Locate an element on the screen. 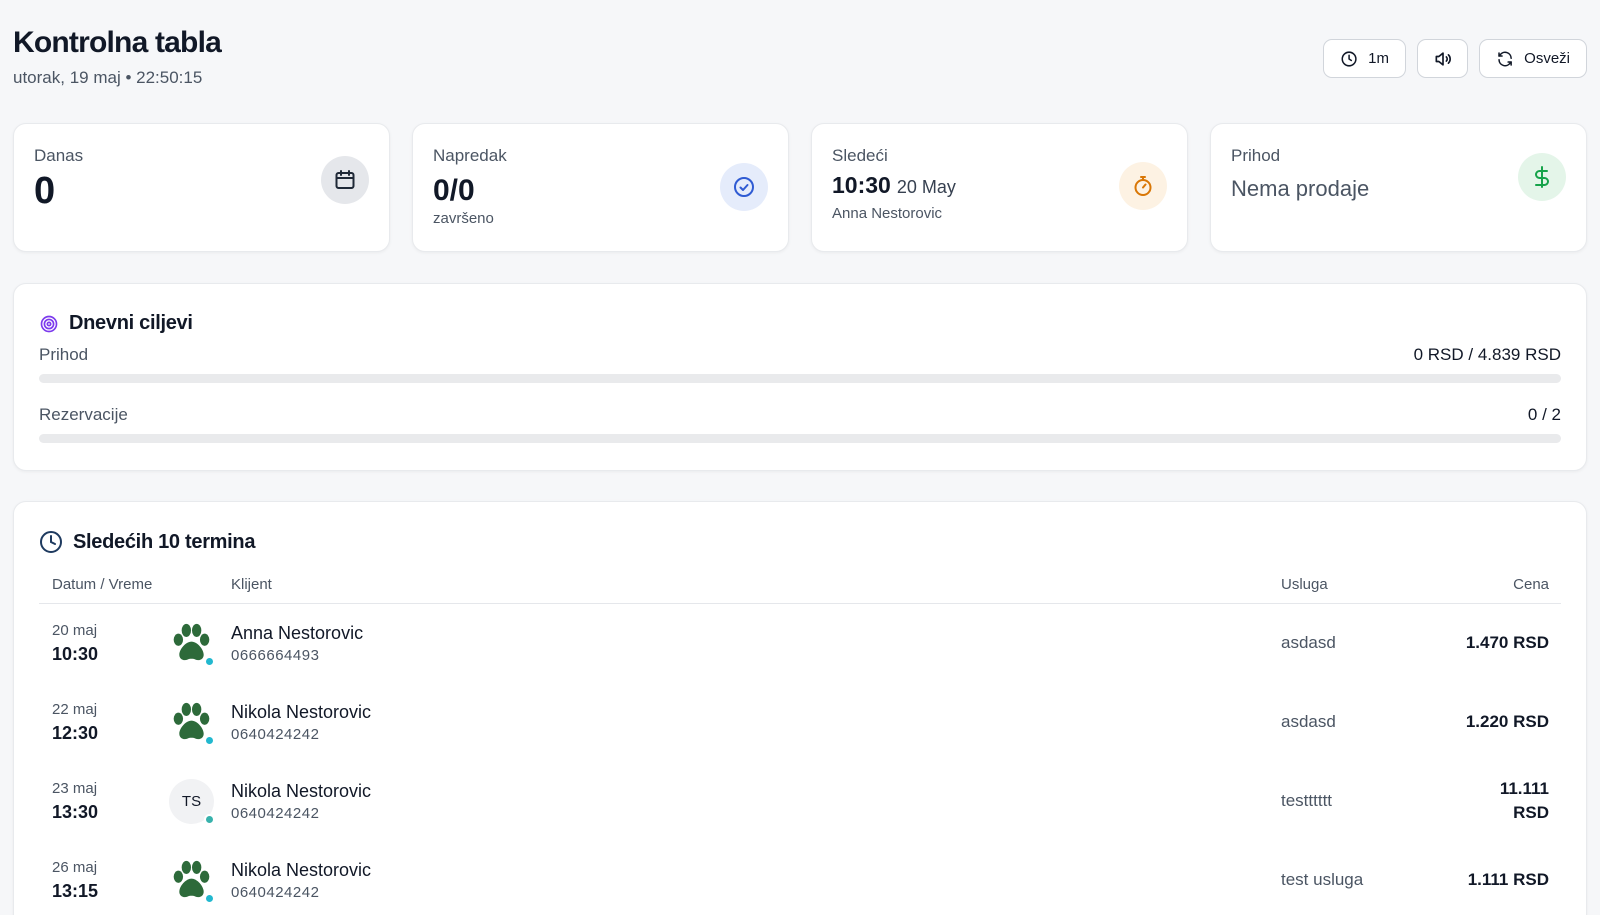 This screenshot has width=1600, height=915. avatar: TS is located at coordinates (192, 801).